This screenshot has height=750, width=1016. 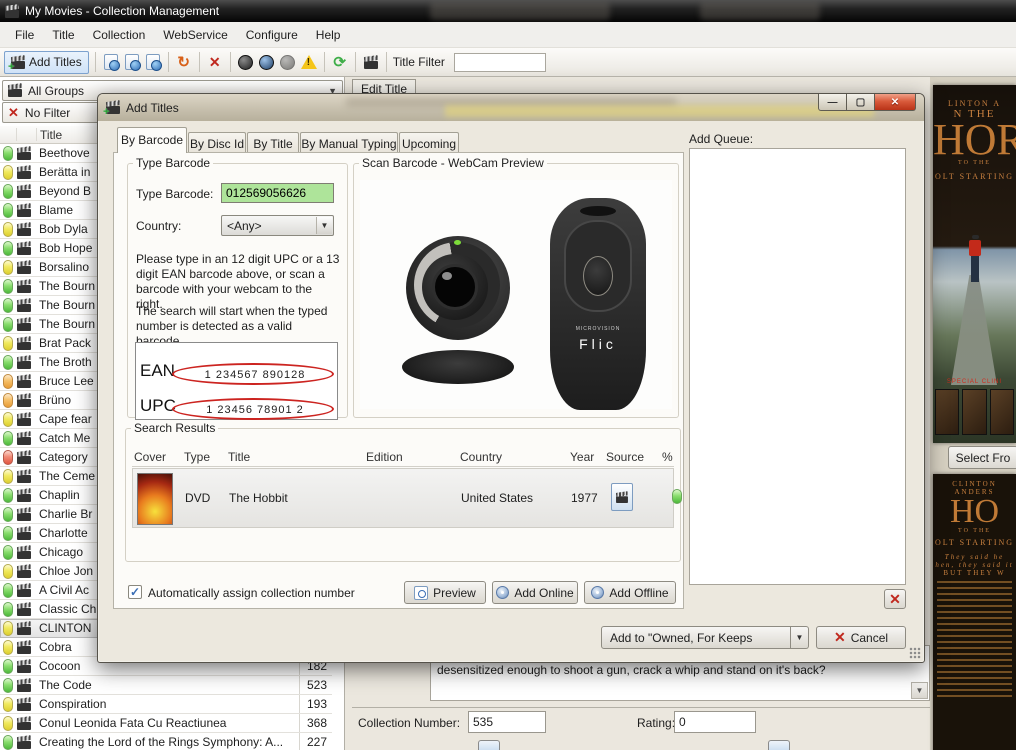 What do you see at coordinates (974, 565) in the screenshot?
I see `cover-text: hen, they said it` at bounding box center [974, 565].